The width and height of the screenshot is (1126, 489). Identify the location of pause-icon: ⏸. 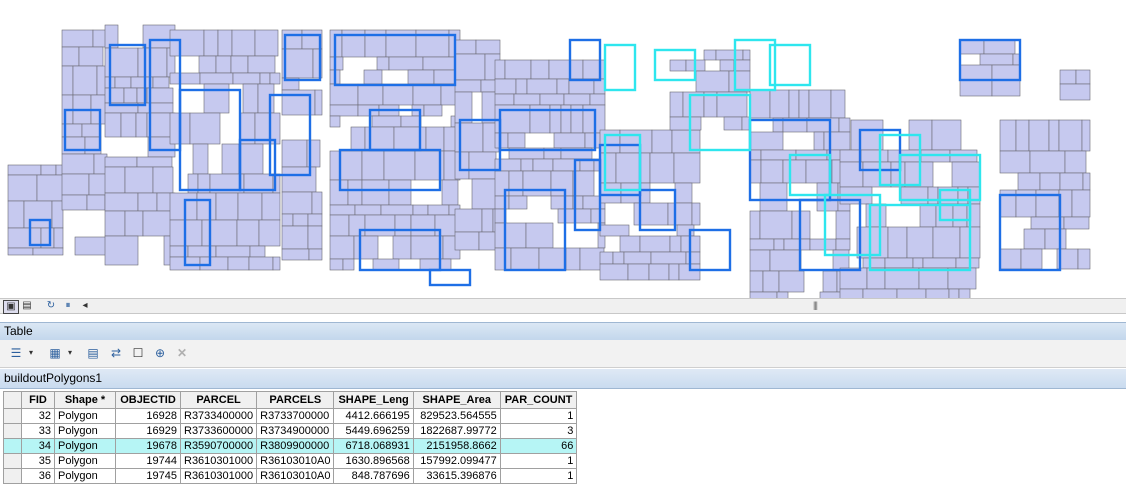
(68, 306).